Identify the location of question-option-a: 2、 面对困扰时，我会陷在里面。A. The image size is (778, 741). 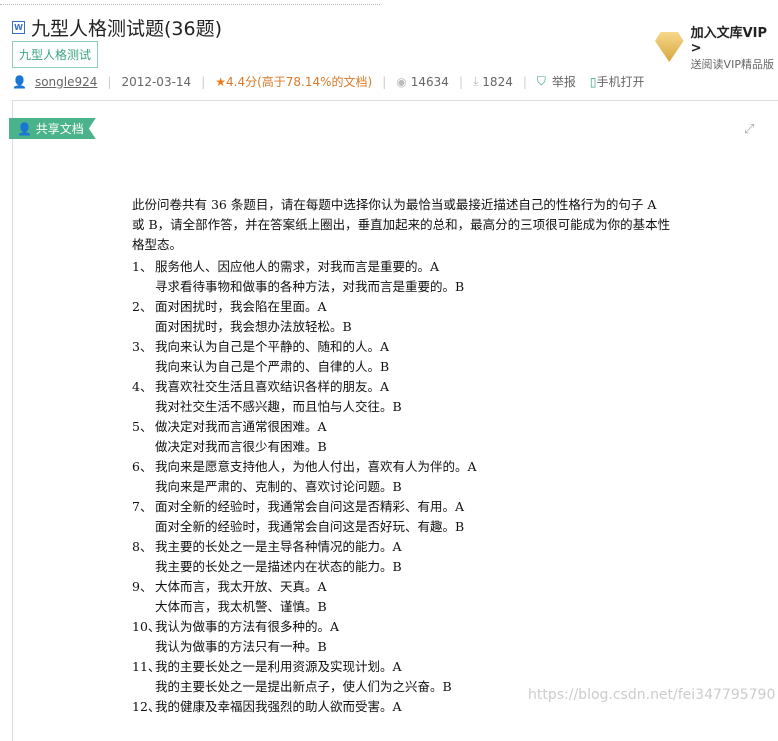
(402, 307).